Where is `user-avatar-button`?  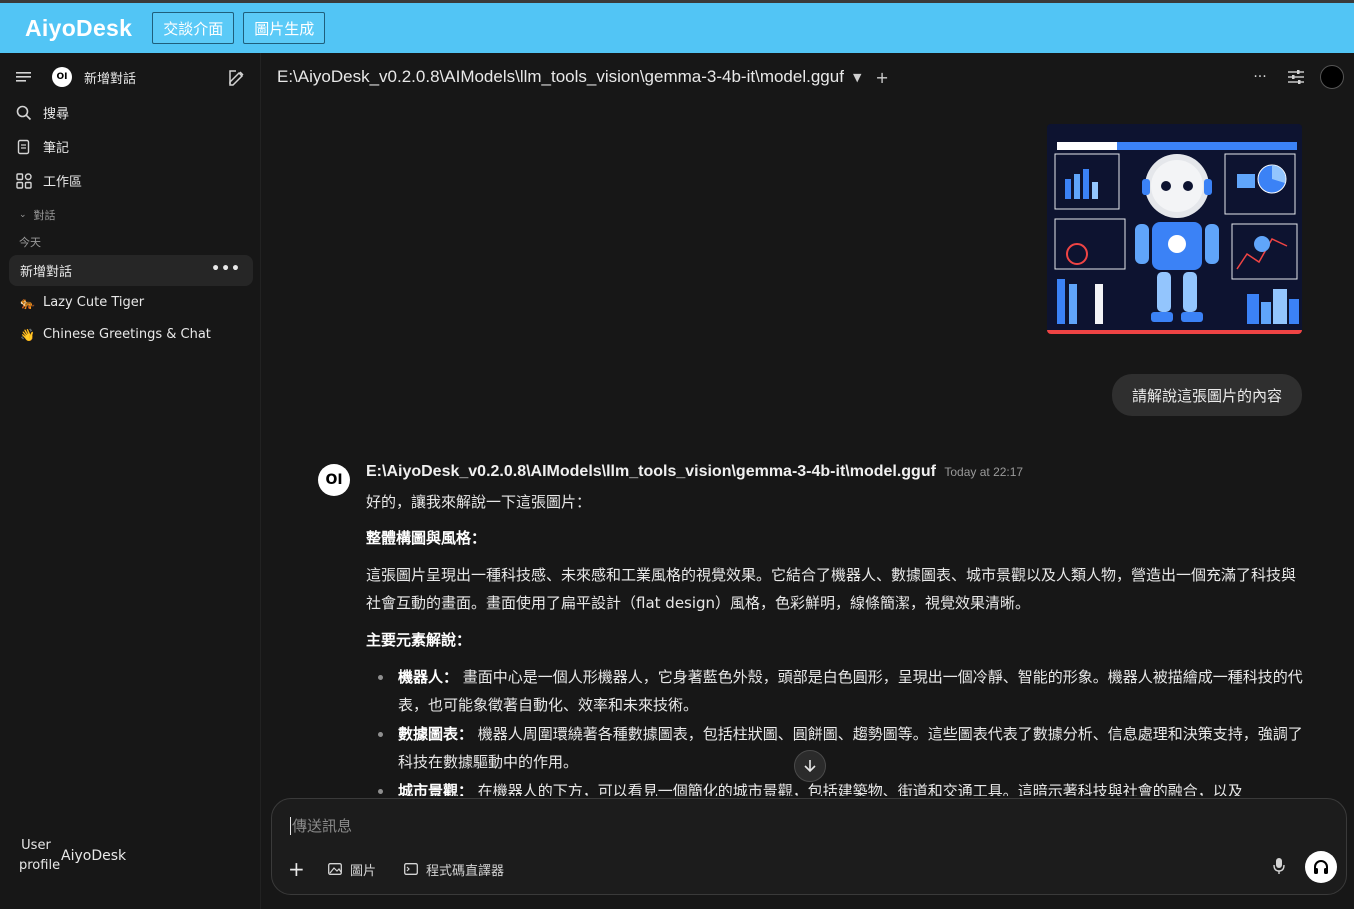
user-avatar-button is located at coordinates (1332, 77).